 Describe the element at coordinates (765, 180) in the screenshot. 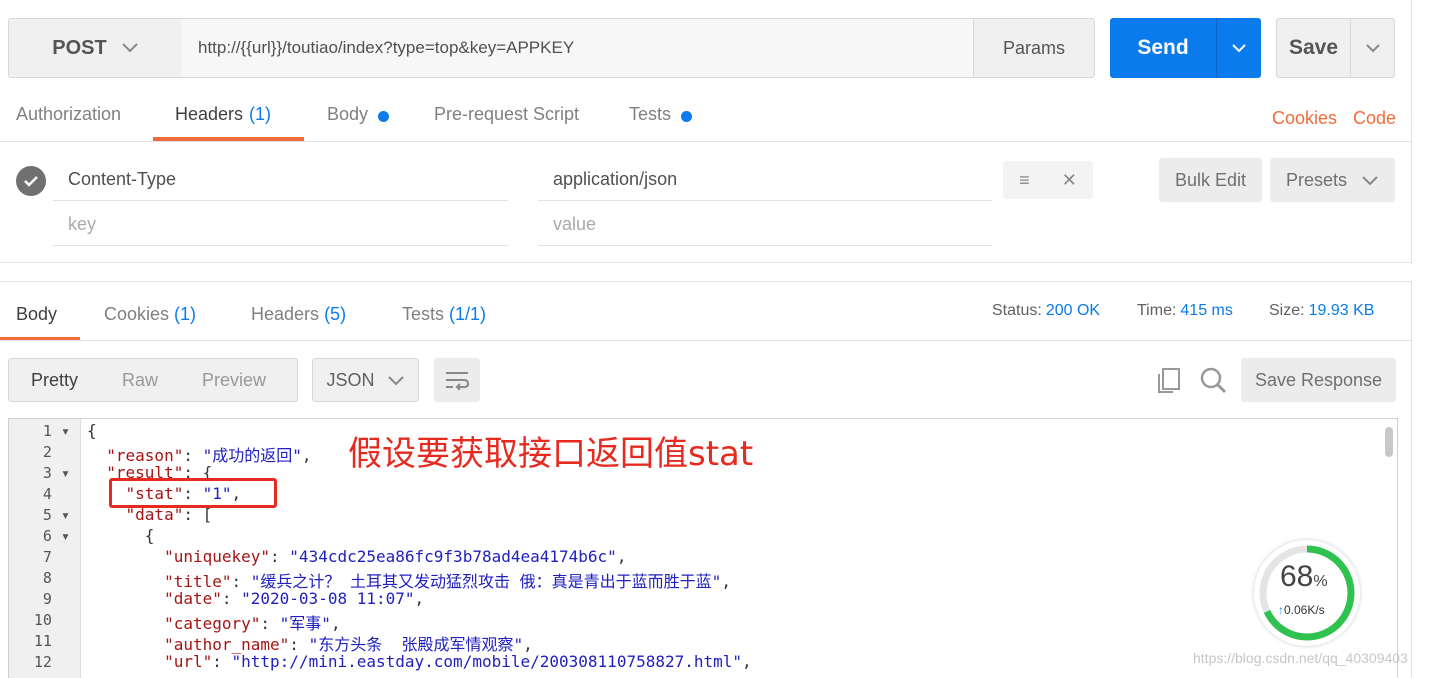

I see `header-value-field: application/json` at that location.